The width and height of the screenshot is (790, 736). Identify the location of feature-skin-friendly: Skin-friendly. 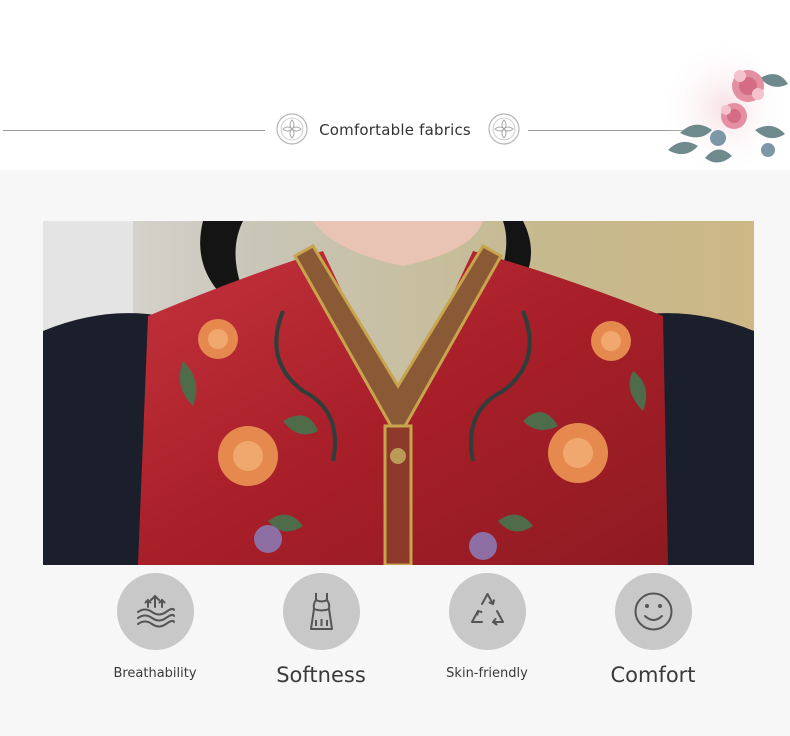
(487, 638).